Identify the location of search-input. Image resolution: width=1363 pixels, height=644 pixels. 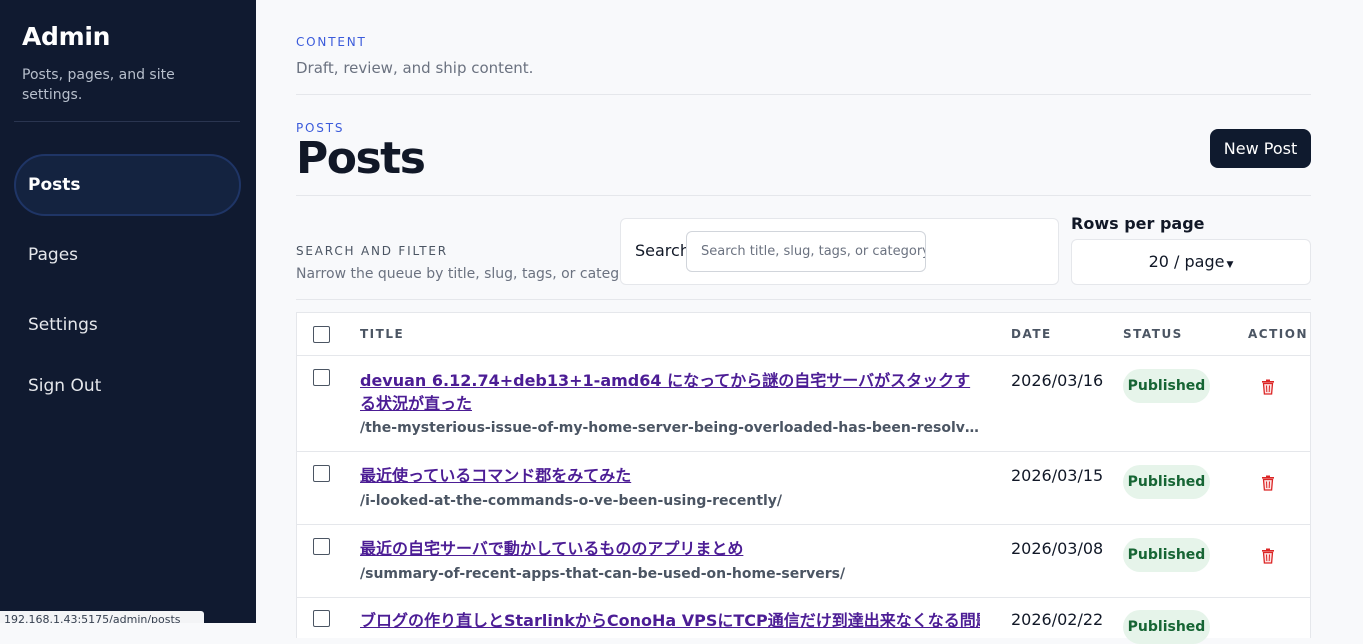
(806, 251).